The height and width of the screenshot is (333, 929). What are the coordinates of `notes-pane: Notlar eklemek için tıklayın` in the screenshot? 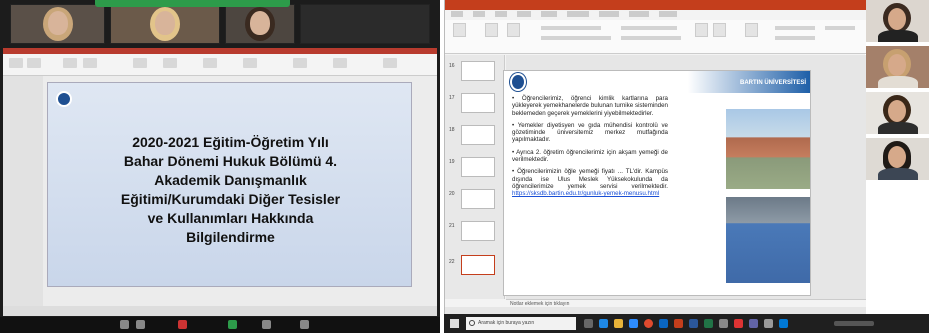 It's located at (686, 303).